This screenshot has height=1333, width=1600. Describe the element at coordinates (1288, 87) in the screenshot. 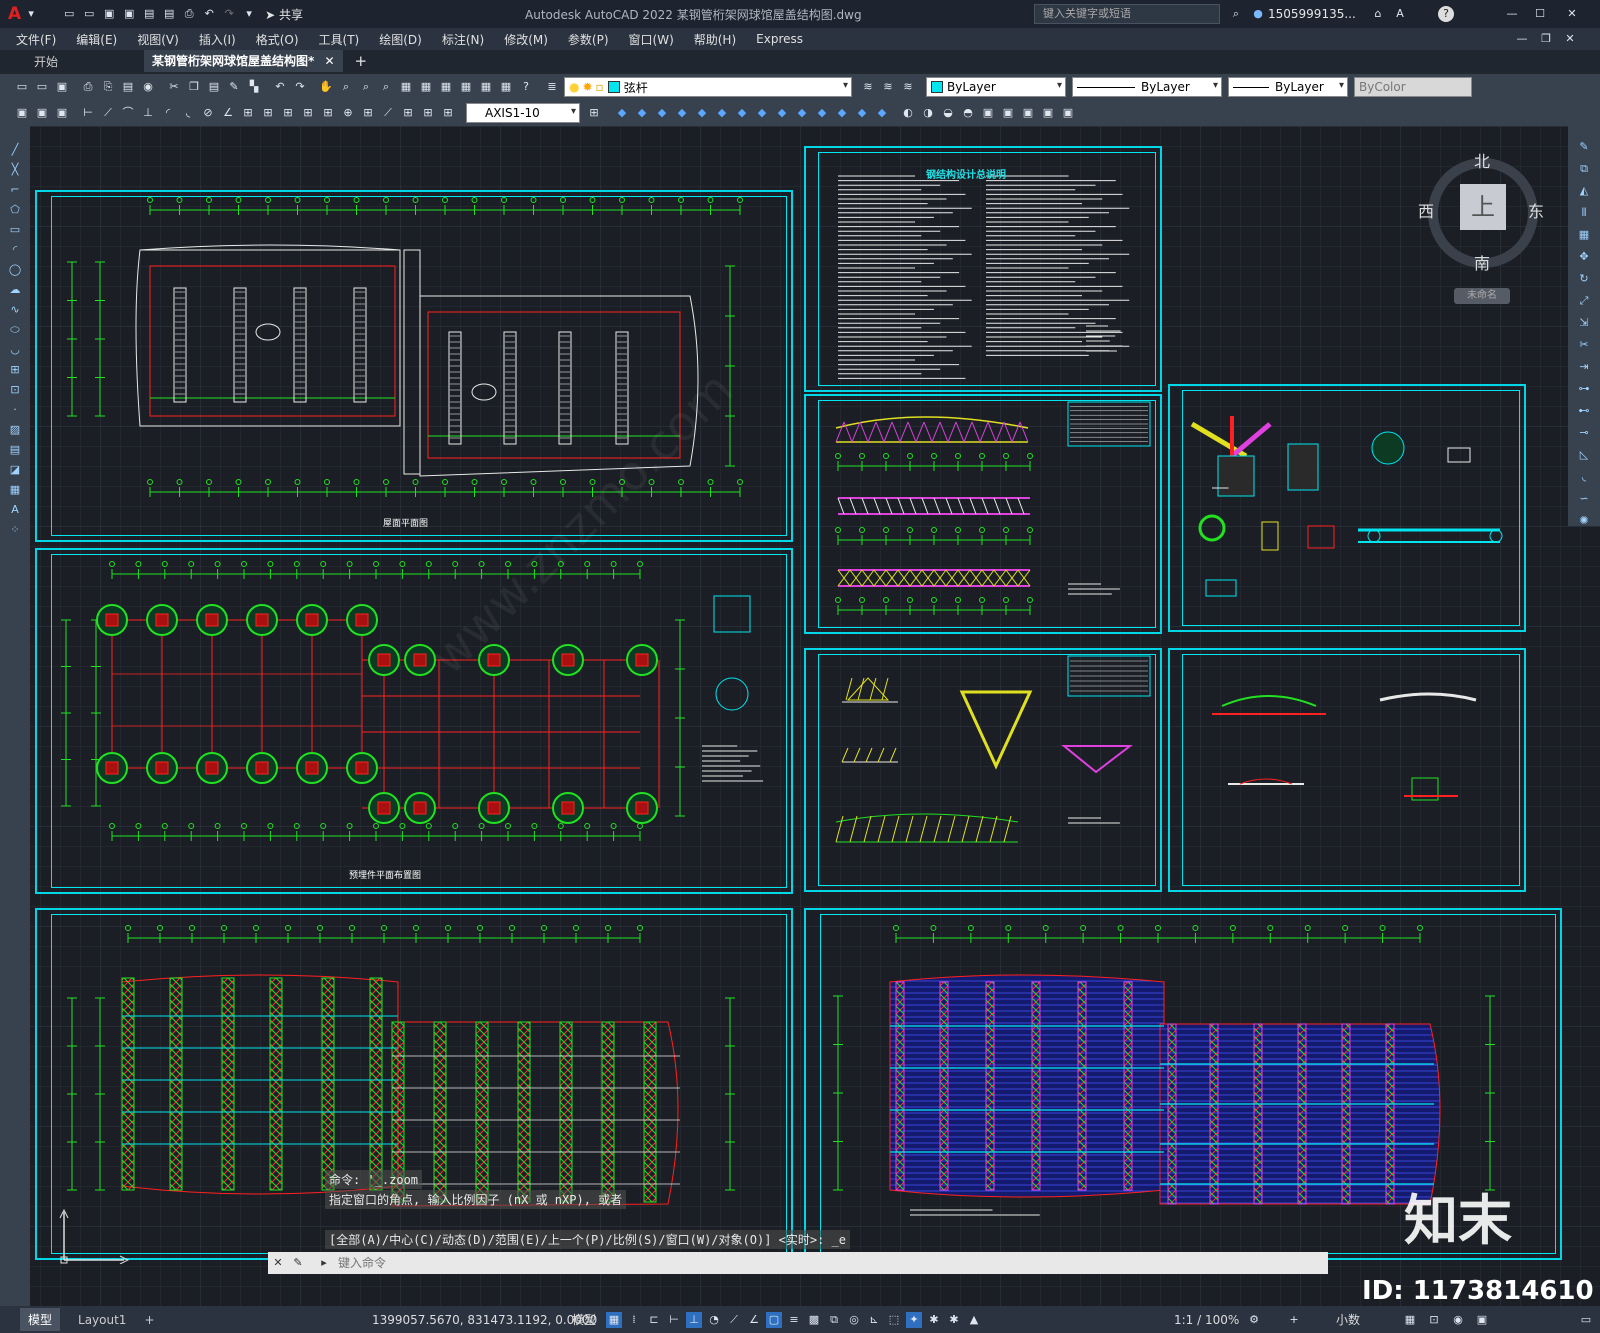

I see `lineweight-dropdown: ByLayer ▾` at that location.